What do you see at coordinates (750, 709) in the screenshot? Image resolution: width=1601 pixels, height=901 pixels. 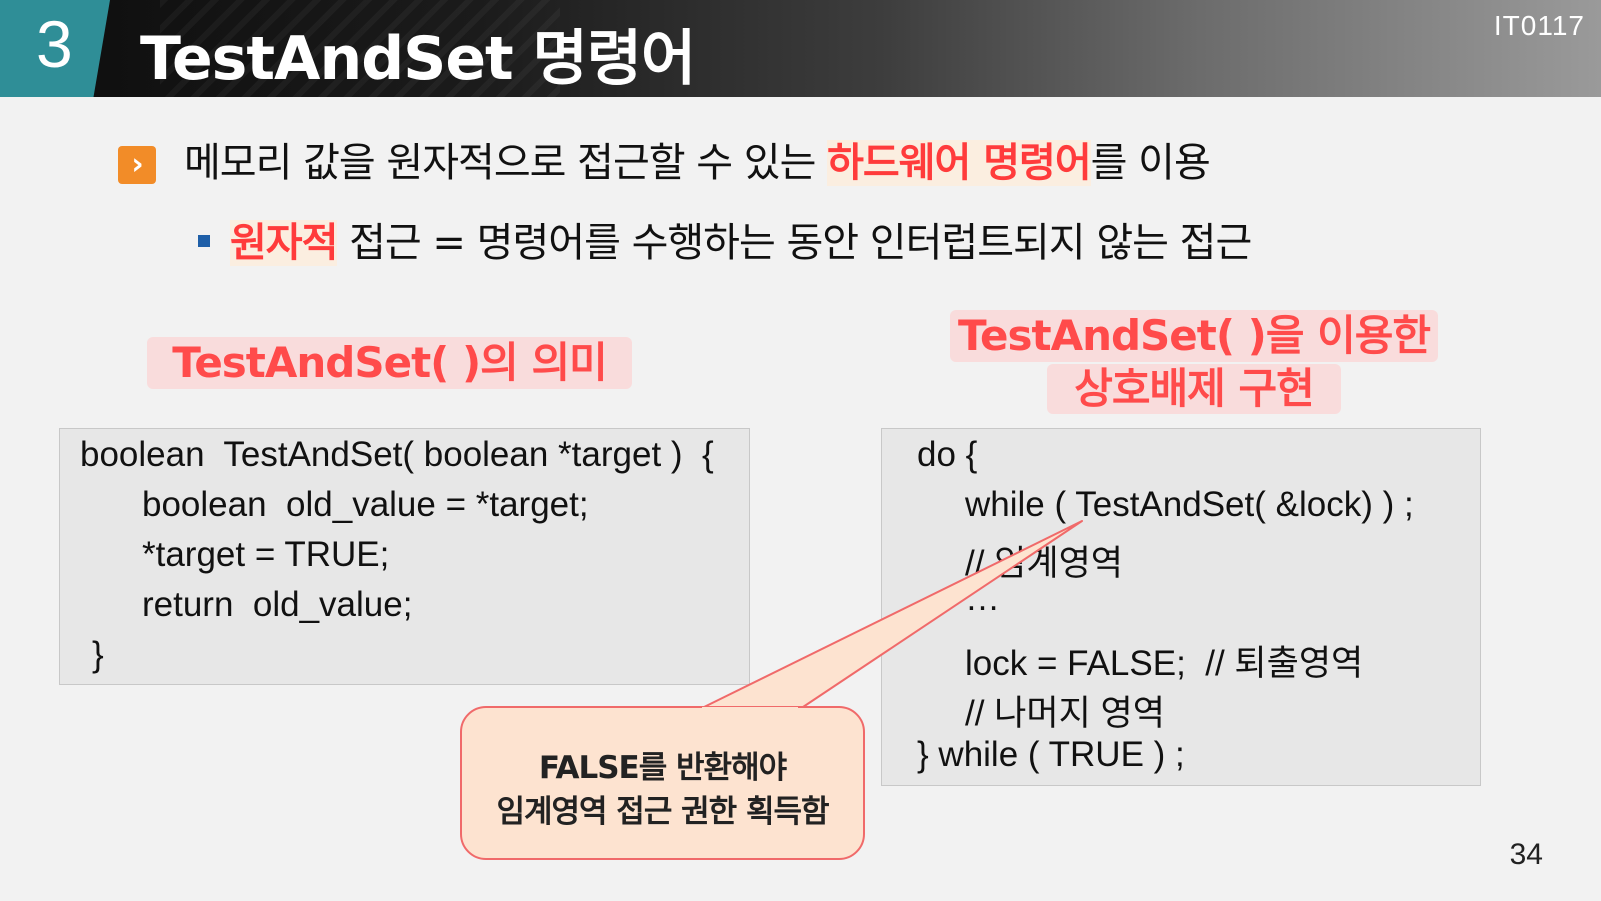 I see `callout-pointer-seam` at bounding box center [750, 709].